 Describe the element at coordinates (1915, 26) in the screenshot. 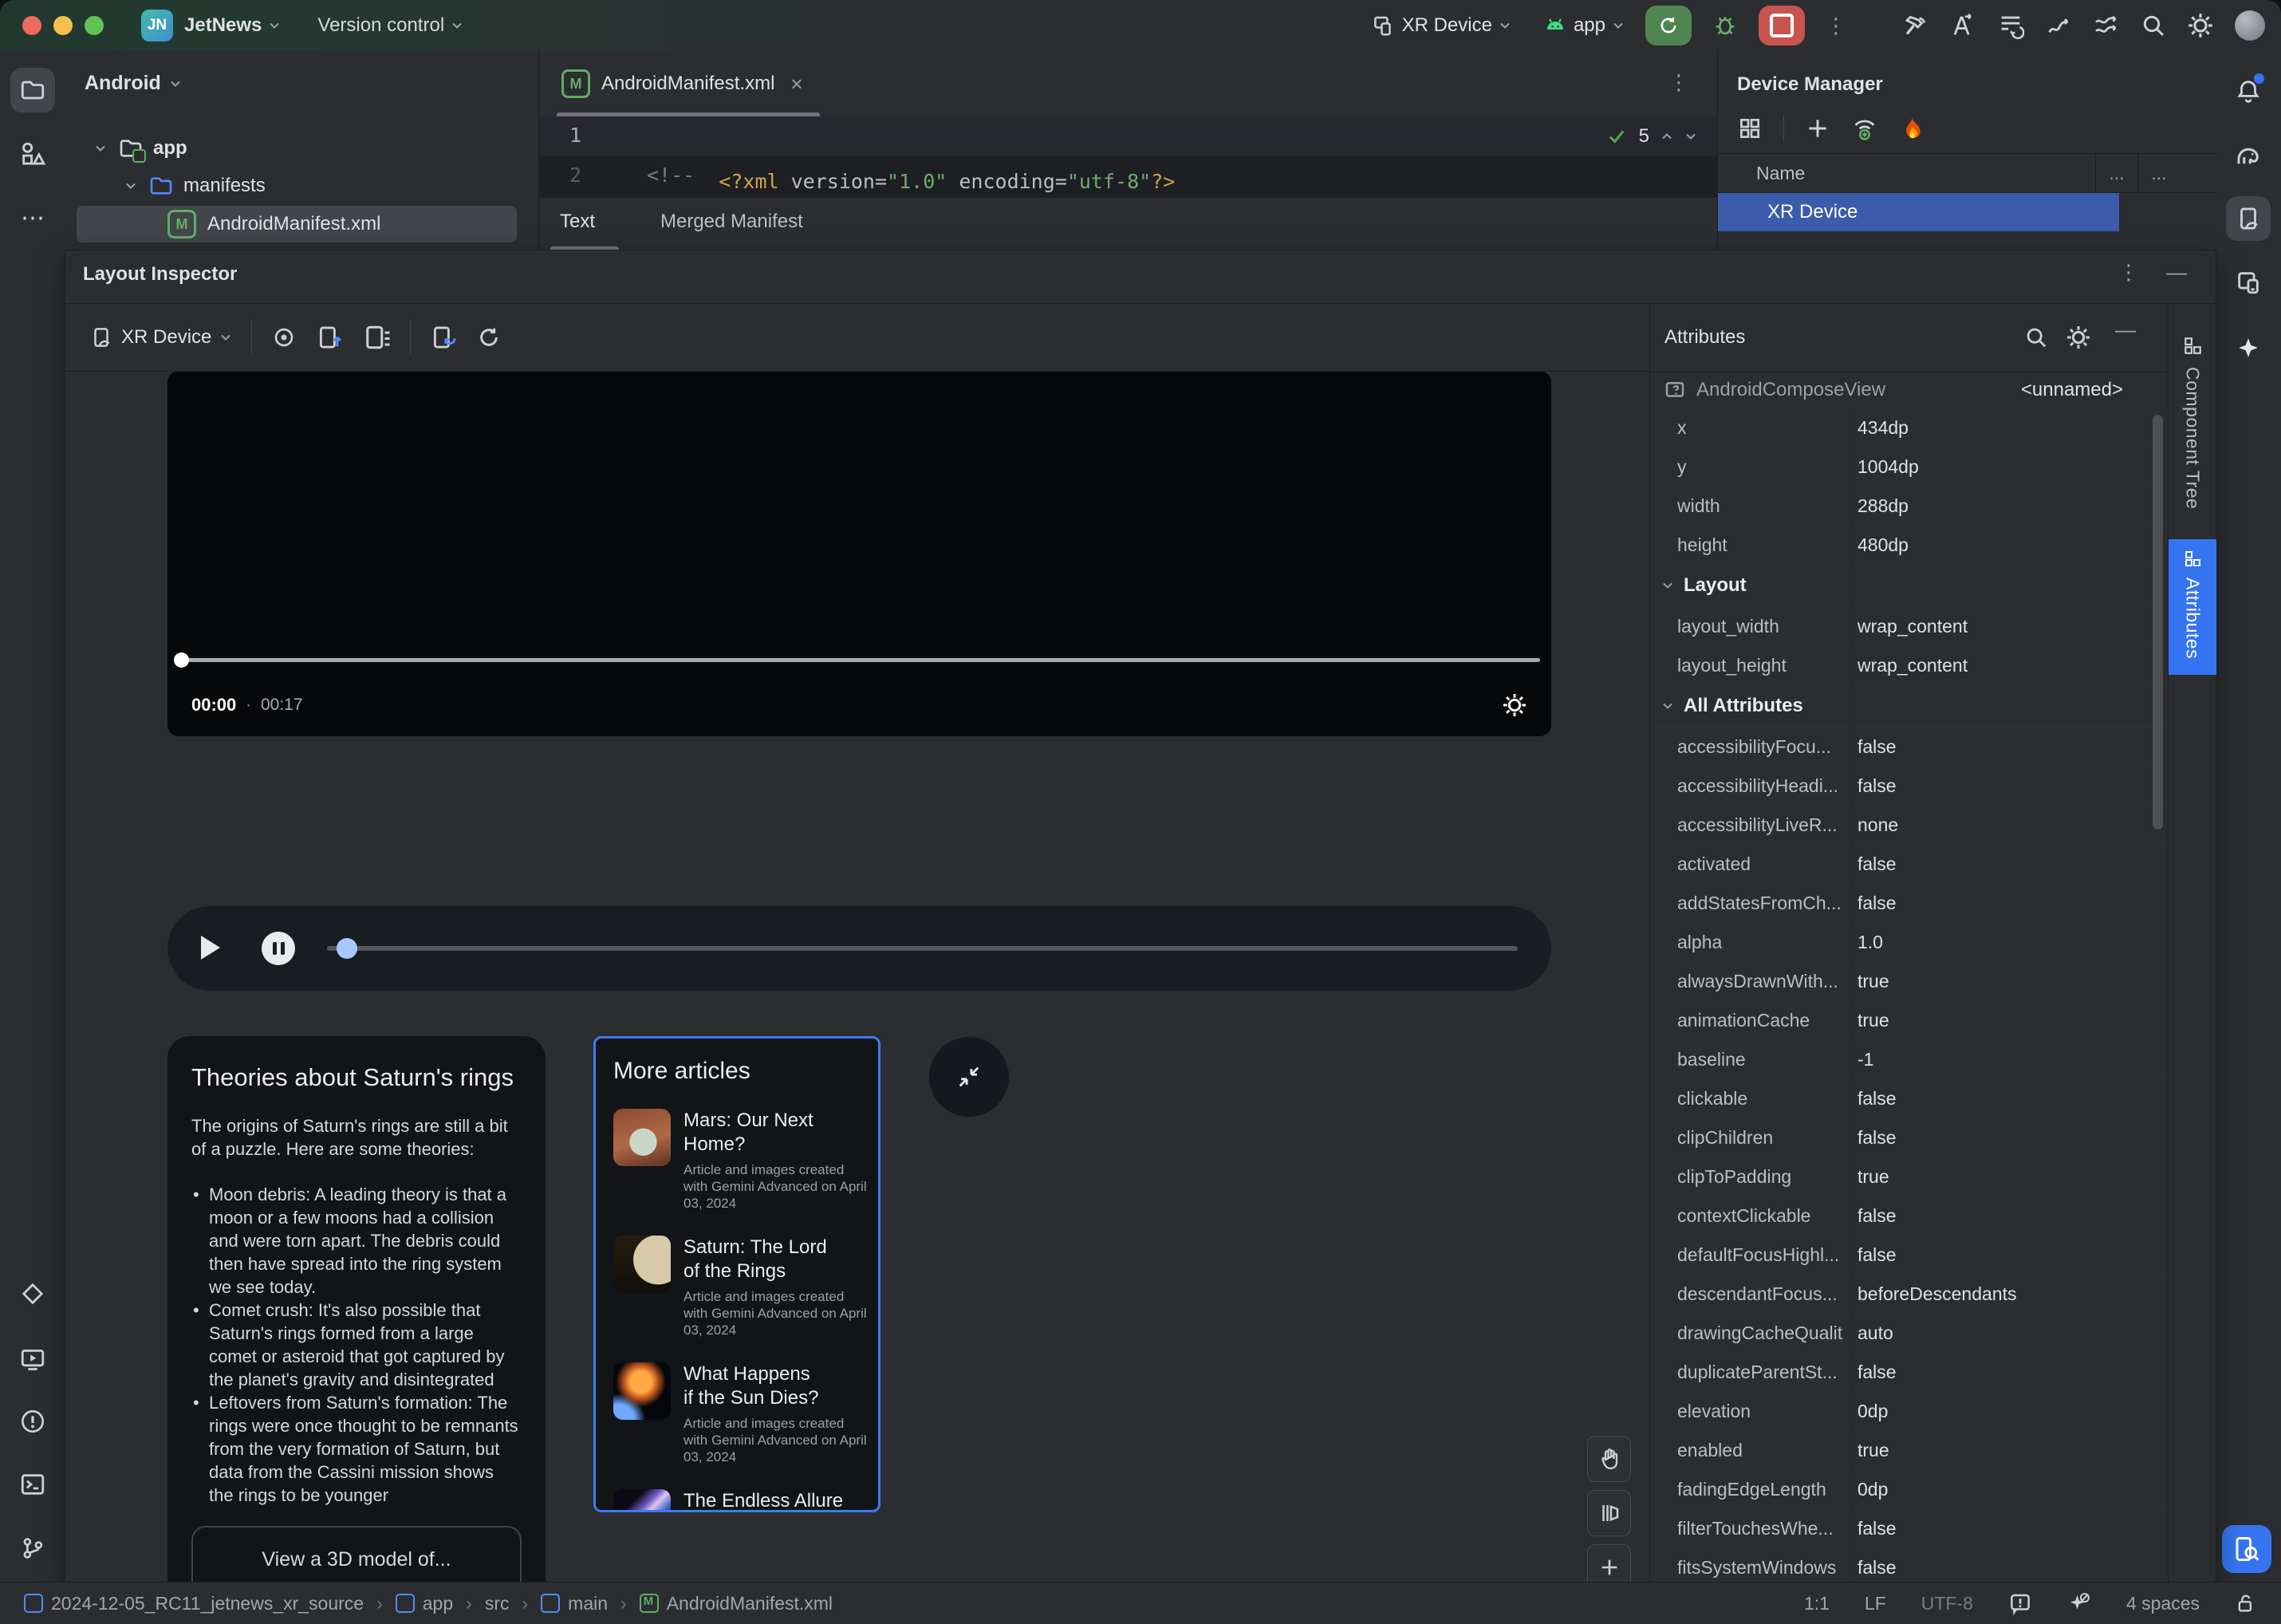

I see `build-hammer-icon` at that location.